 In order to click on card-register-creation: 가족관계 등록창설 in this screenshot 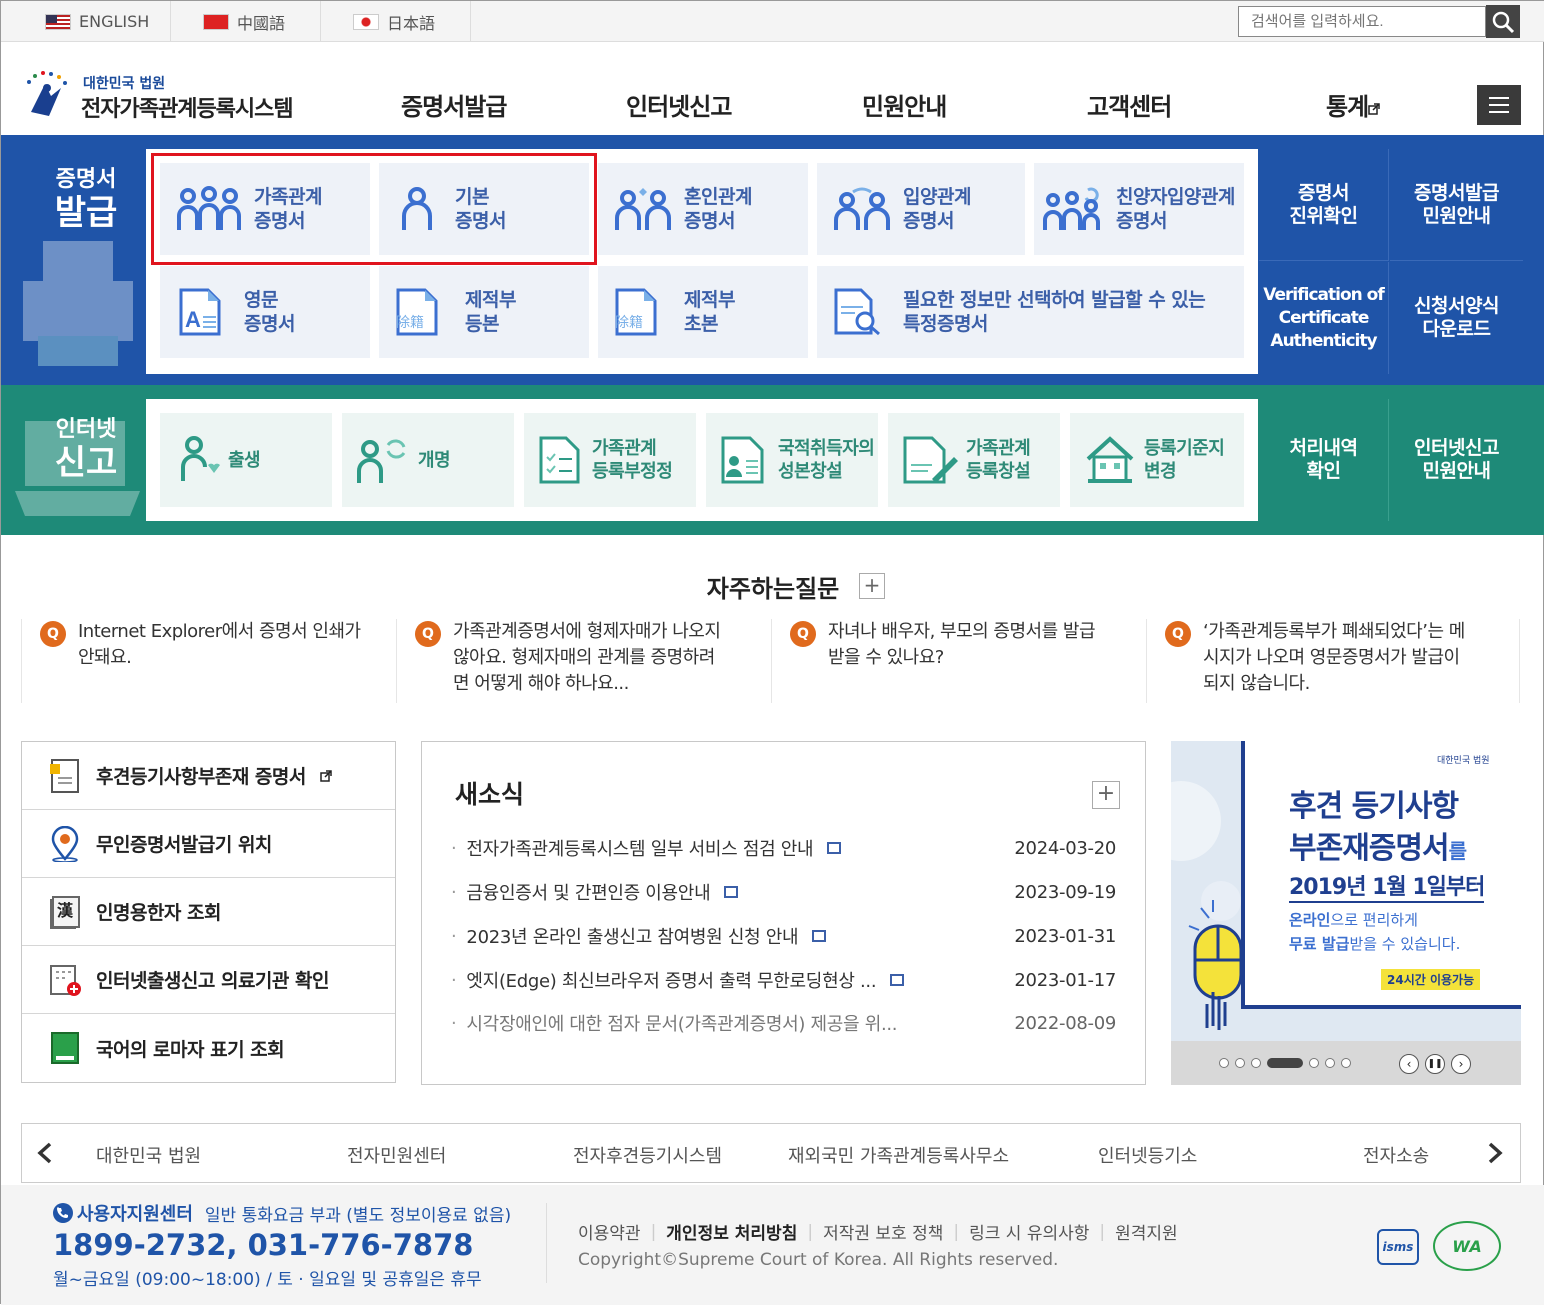, I will do `click(974, 460)`.